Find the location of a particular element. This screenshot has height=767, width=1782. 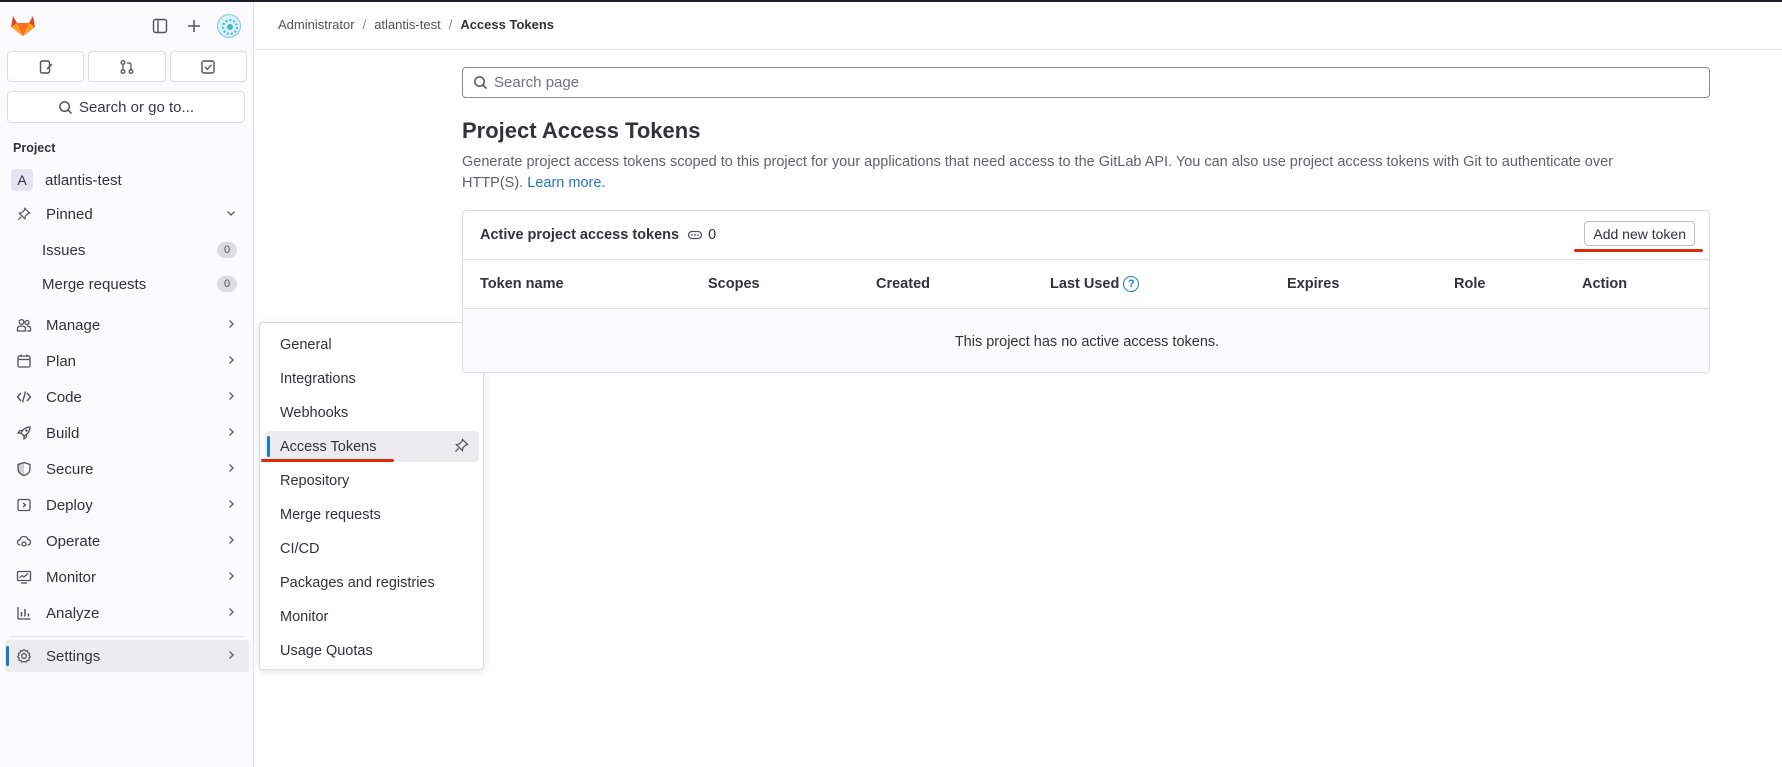

shield-icon is located at coordinates (24, 469).